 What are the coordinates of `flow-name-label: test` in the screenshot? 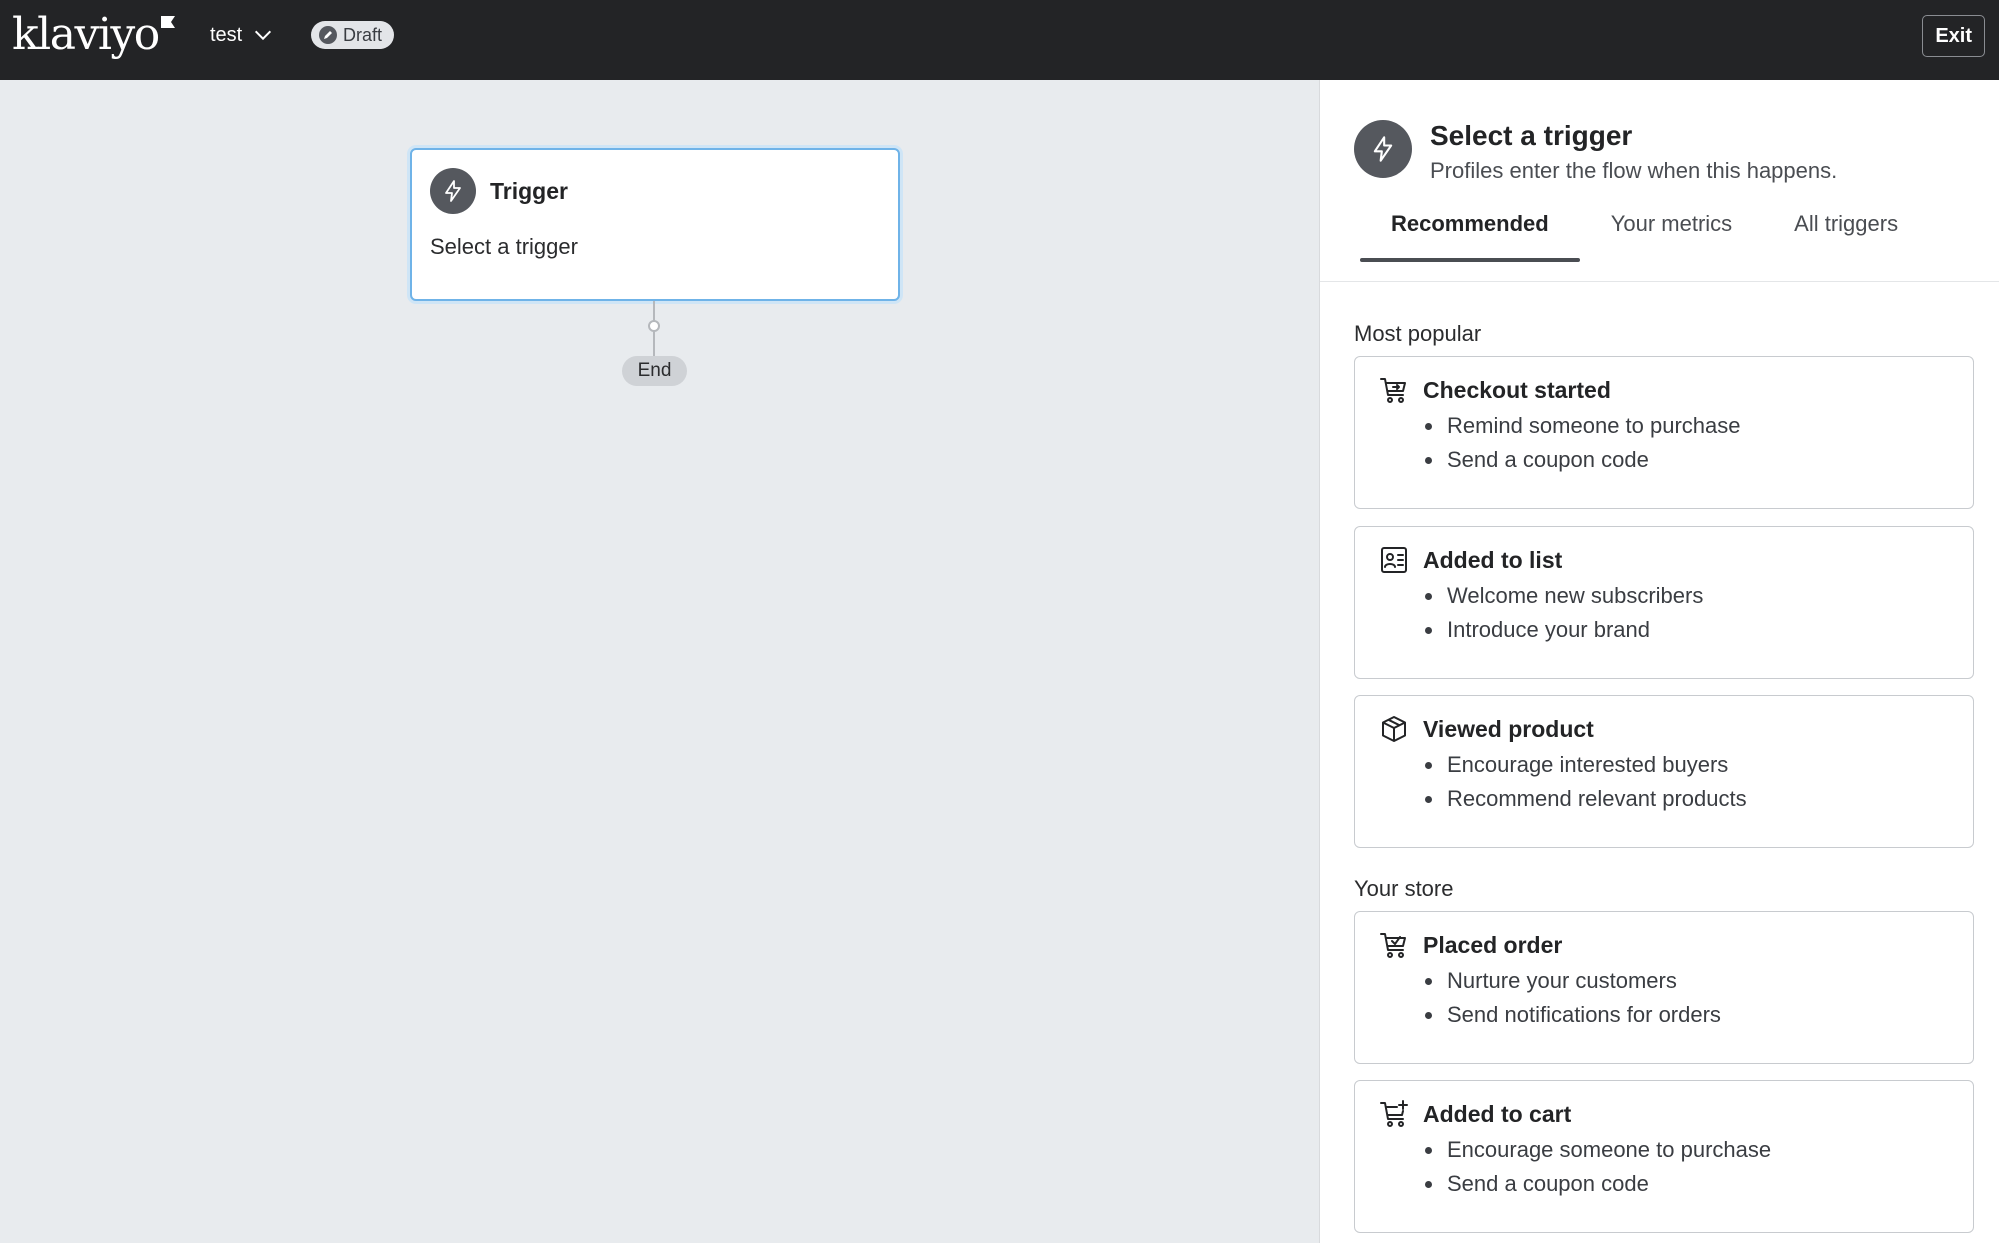 It's located at (226, 34).